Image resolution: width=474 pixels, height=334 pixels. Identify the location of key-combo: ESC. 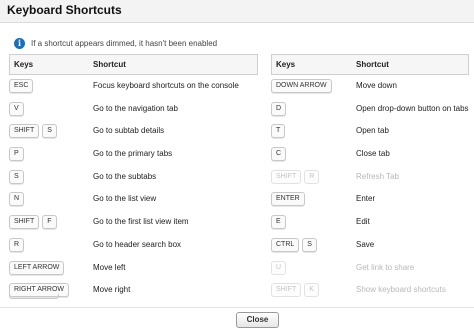
(21, 86).